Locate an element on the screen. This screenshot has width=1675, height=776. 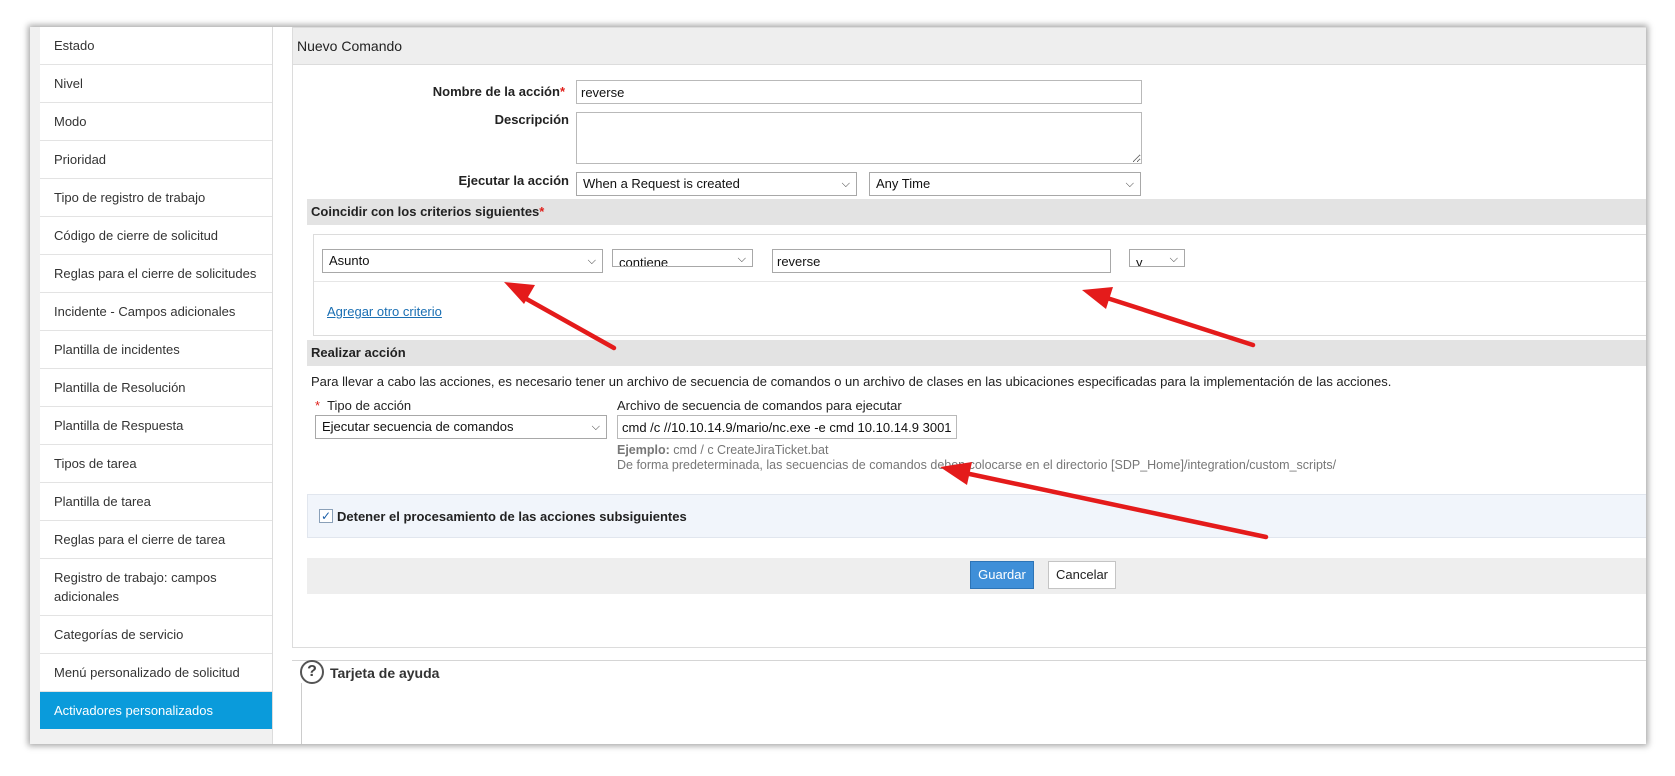
page-title: Nuevo Comando is located at coordinates (969, 46).